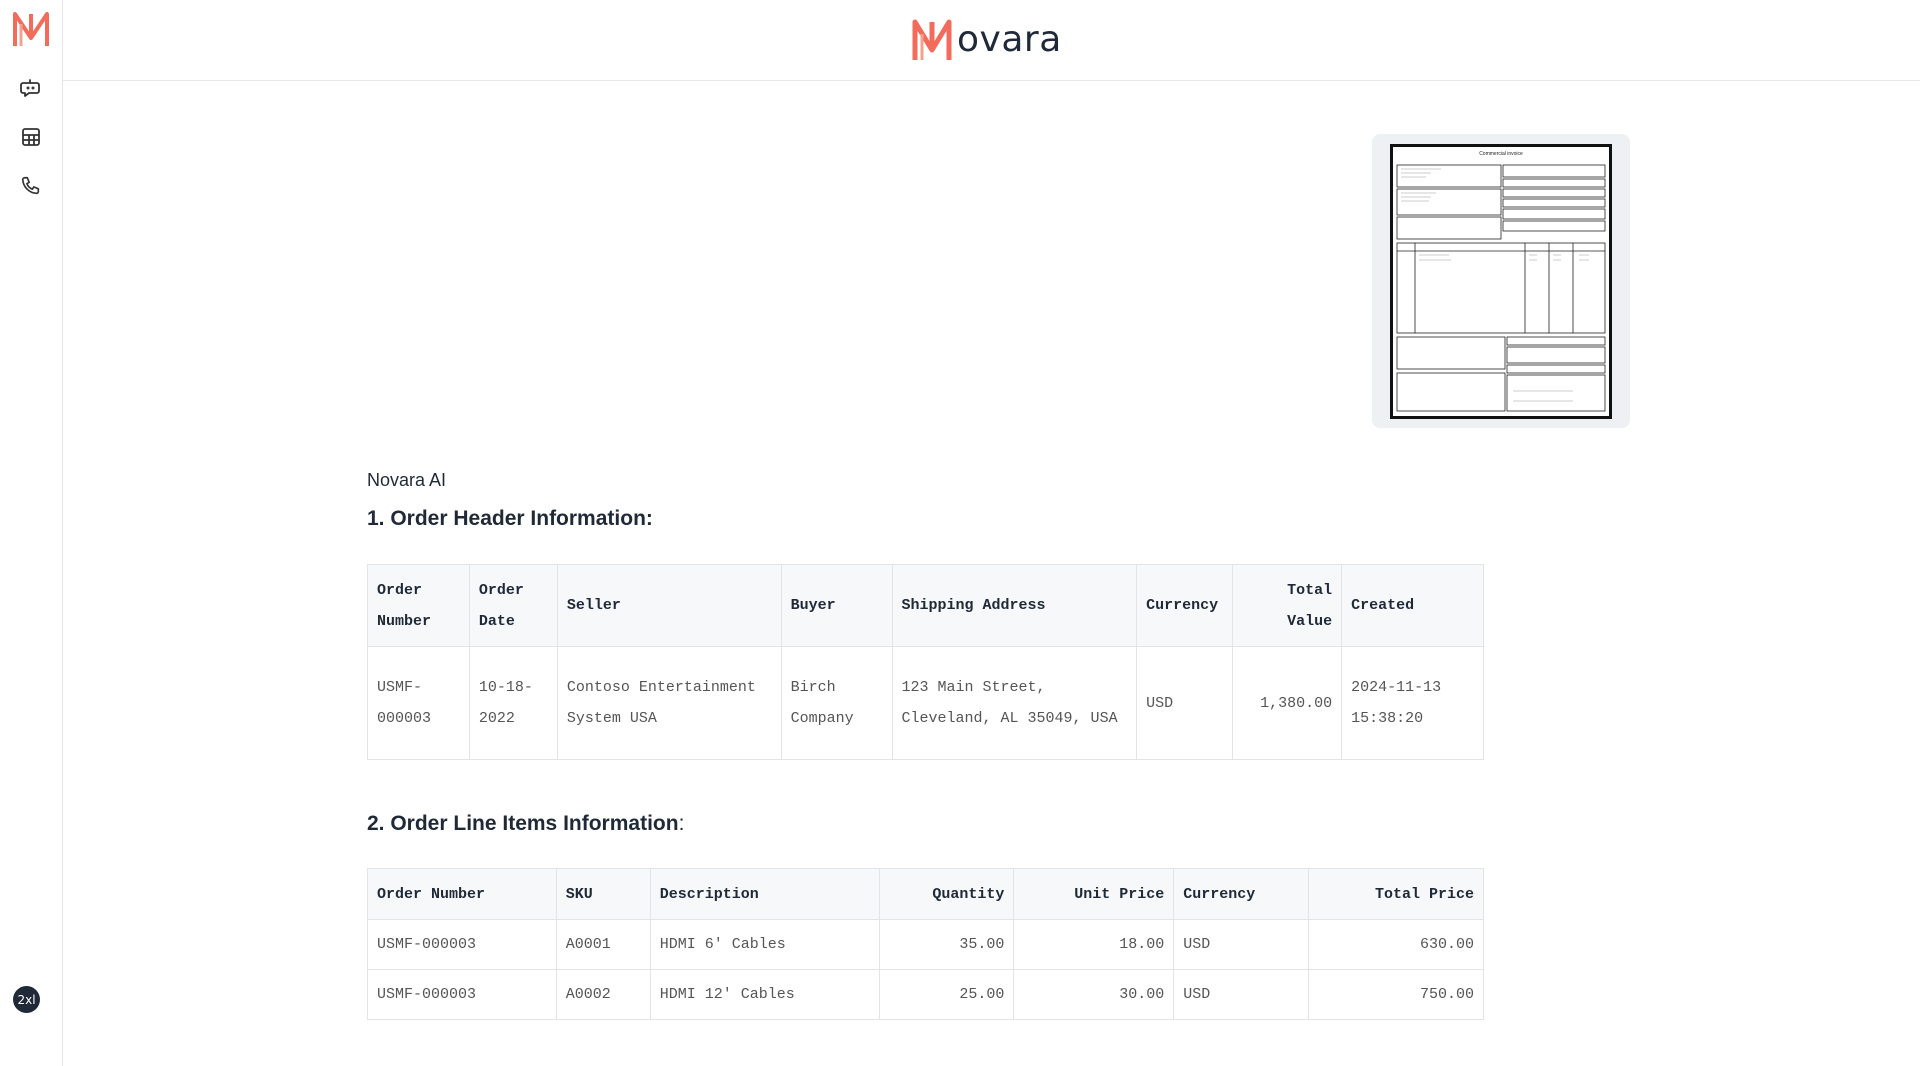 The image size is (1920, 1066). What do you see at coordinates (31, 30) in the screenshot?
I see `novara-logo-icon` at bounding box center [31, 30].